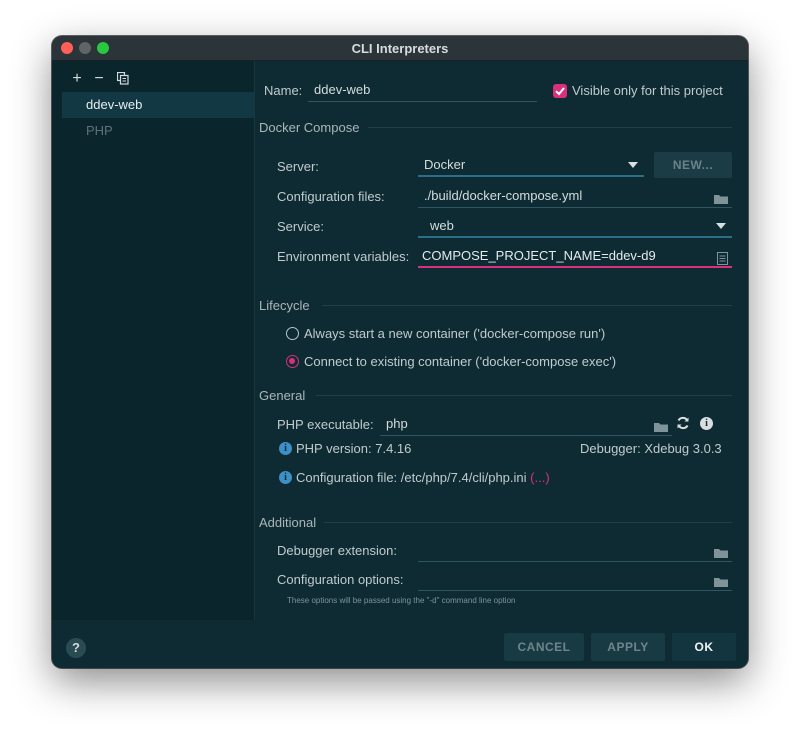 This screenshot has height=737, width=800. What do you see at coordinates (158, 131) in the screenshot?
I see `sidebar-item-php: PHP` at bounding box center [158, 131].